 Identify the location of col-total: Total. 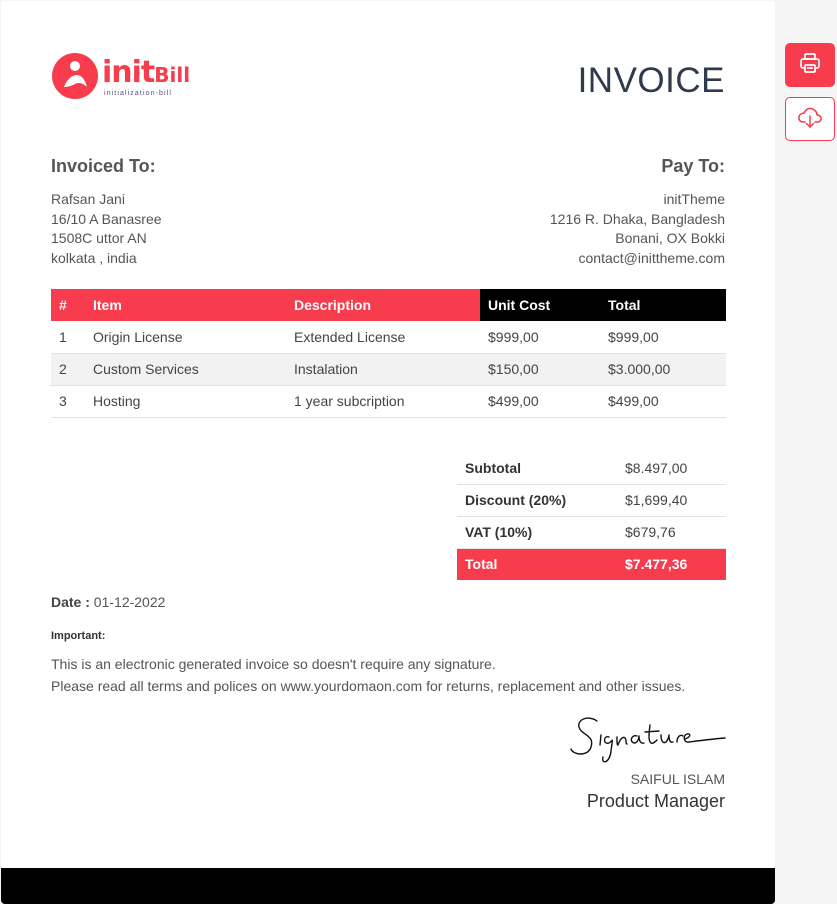
(663, 305).